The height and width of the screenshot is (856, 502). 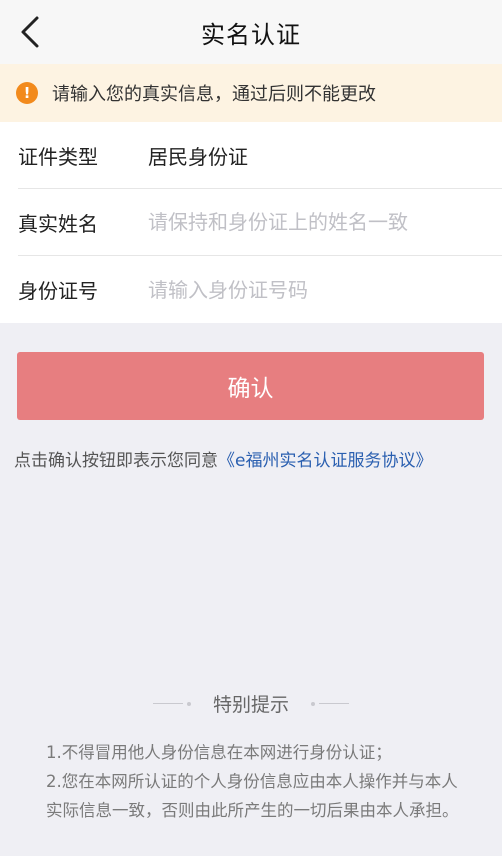 What do you see at coordinates (58, 223) in the screenshot?
I see `real-name-label: 真实姓名` at bounding box center [58, 223].